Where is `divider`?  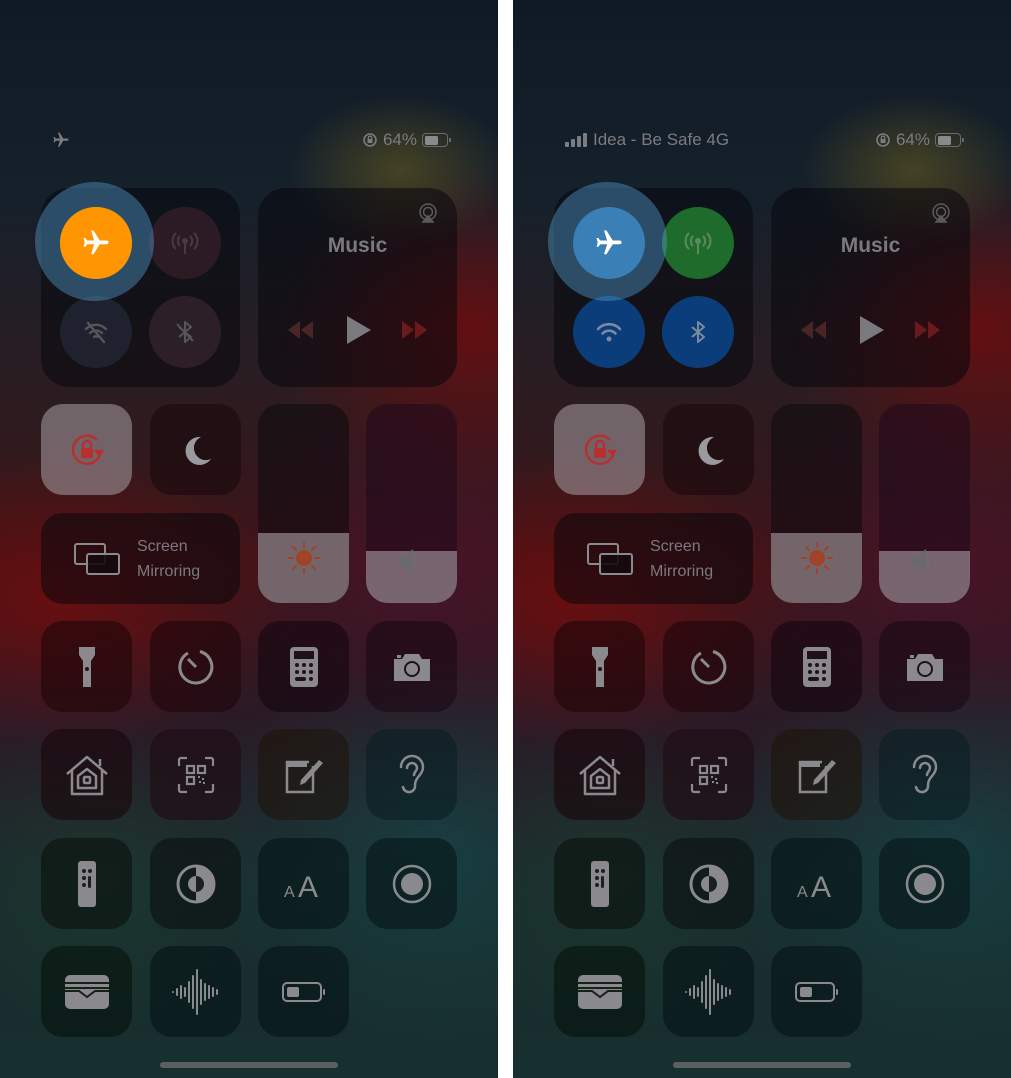
divider is located at coordinates (505, 539).